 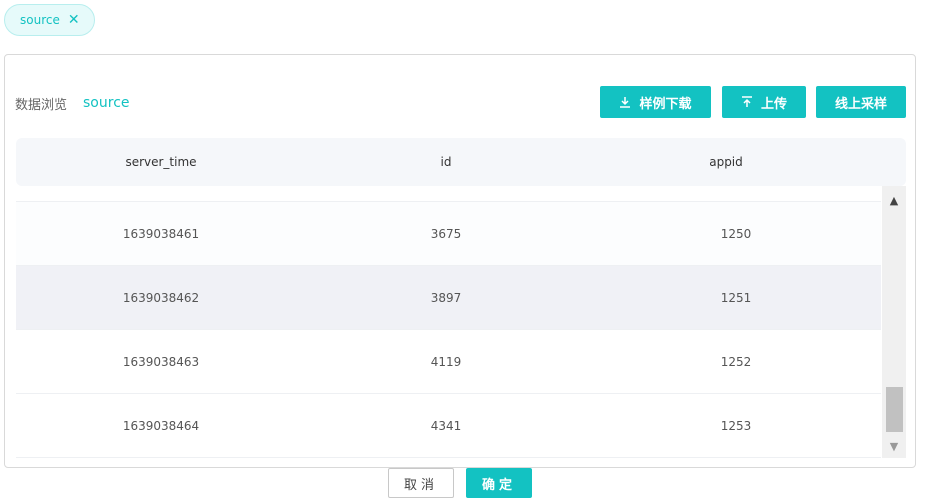 I want to click on confirm-label: 确定, so click(x=498, y=485).